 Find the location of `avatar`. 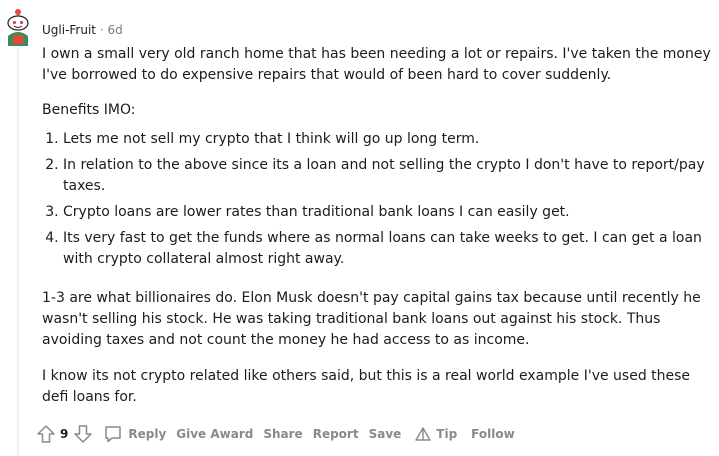

avatar is located at coordinates (18, 26).